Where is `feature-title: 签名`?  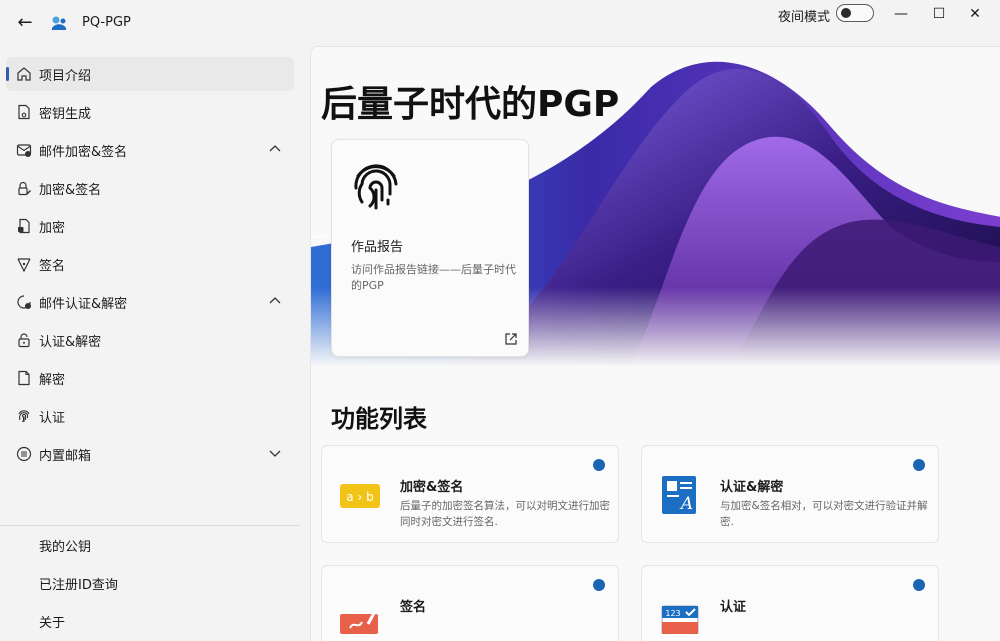 feature-title: 签名 is located at coordinates (413, 607).